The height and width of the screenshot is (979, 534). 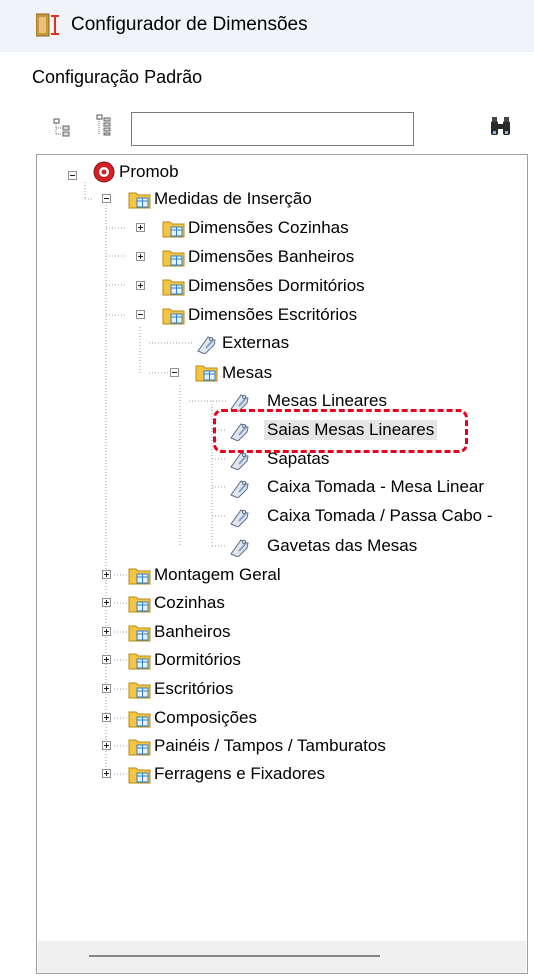 What do you see at coordinates (234, 956) in the screenshot?
I see `scrollbar-thumb` at bounding box center [234, 956].